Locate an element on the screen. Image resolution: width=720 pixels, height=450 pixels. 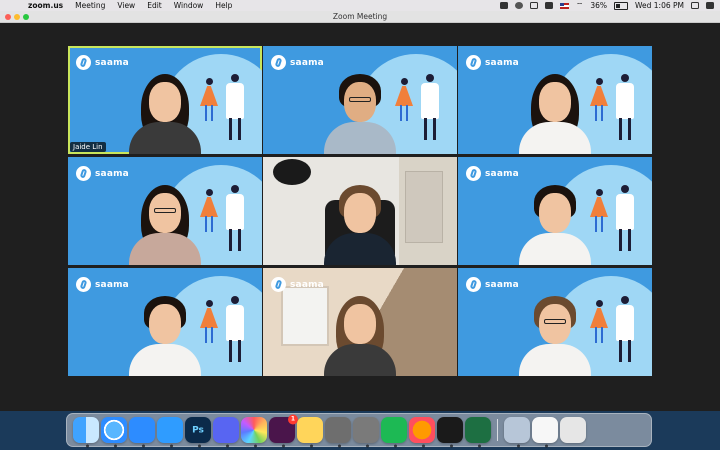
discord-icon is located at coordinates (226, 432).